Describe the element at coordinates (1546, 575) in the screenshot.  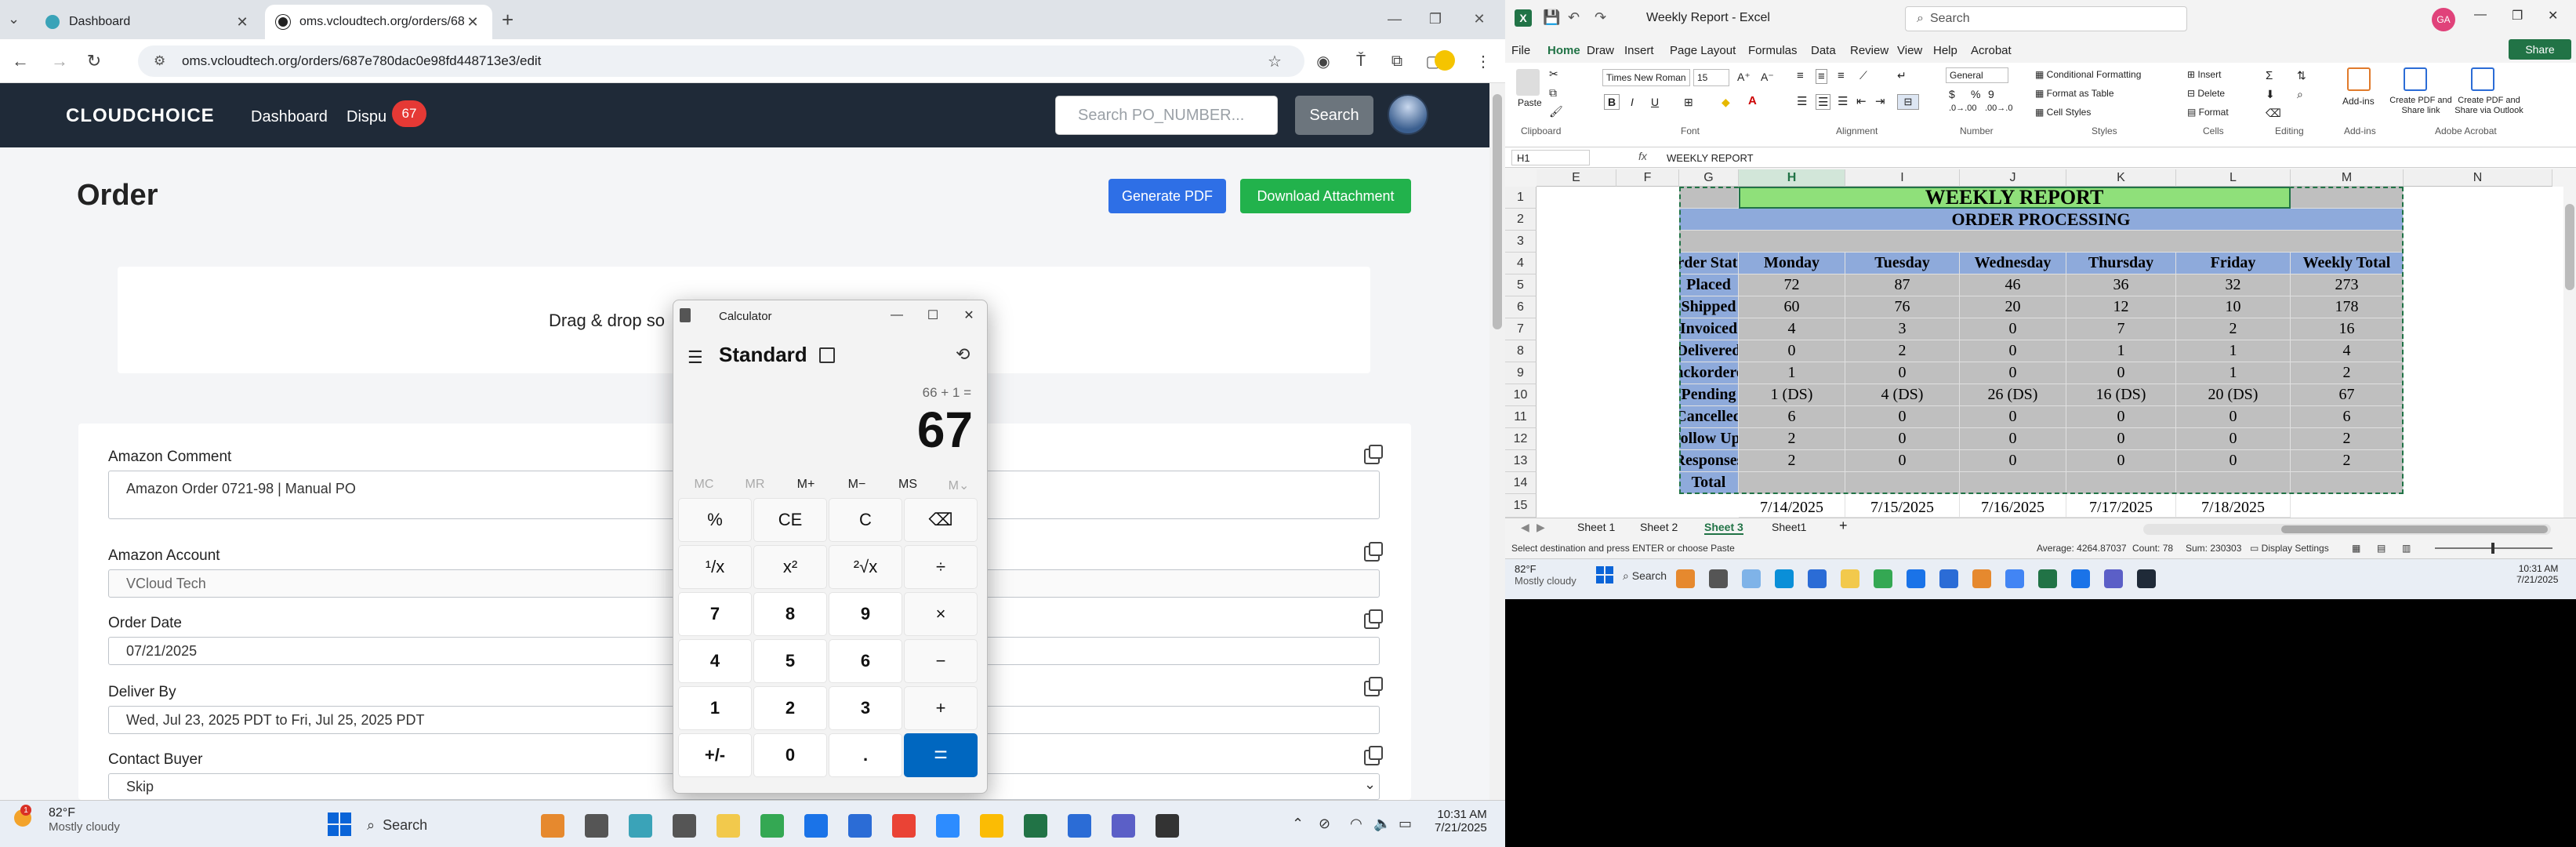
I see `weather-widget: 82°F Mostly cloudy` at that location.